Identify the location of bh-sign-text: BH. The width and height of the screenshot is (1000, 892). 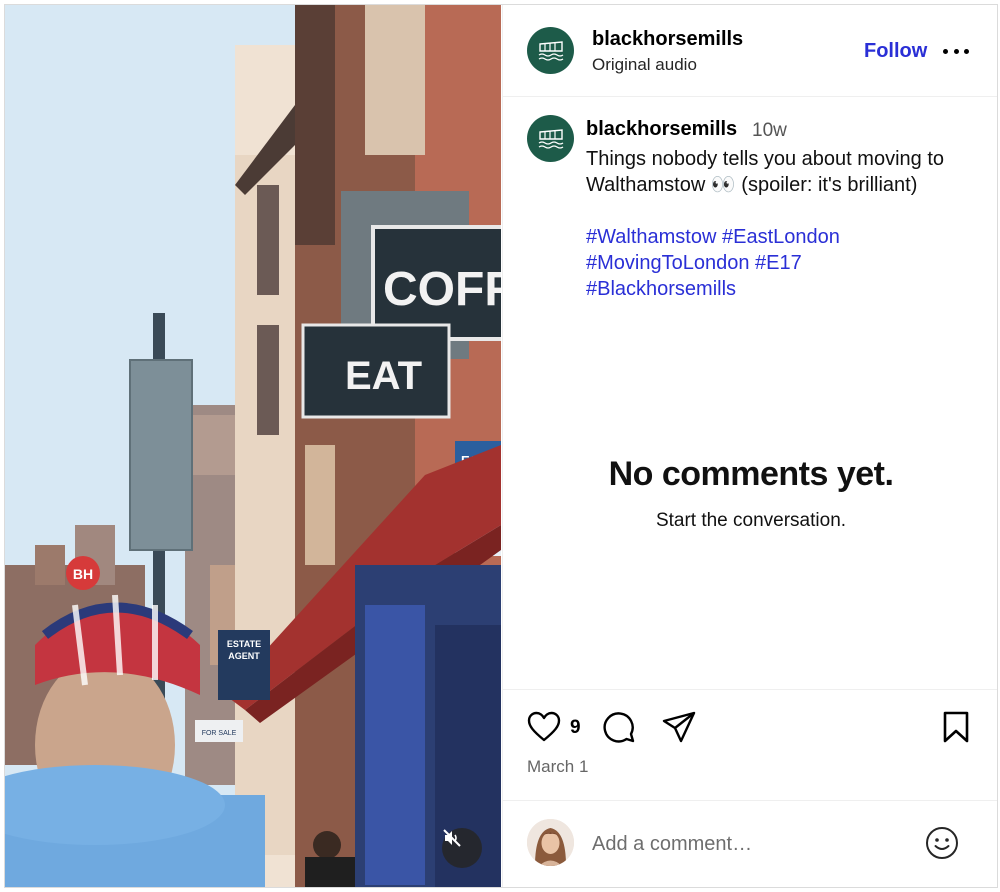
(83, 574).